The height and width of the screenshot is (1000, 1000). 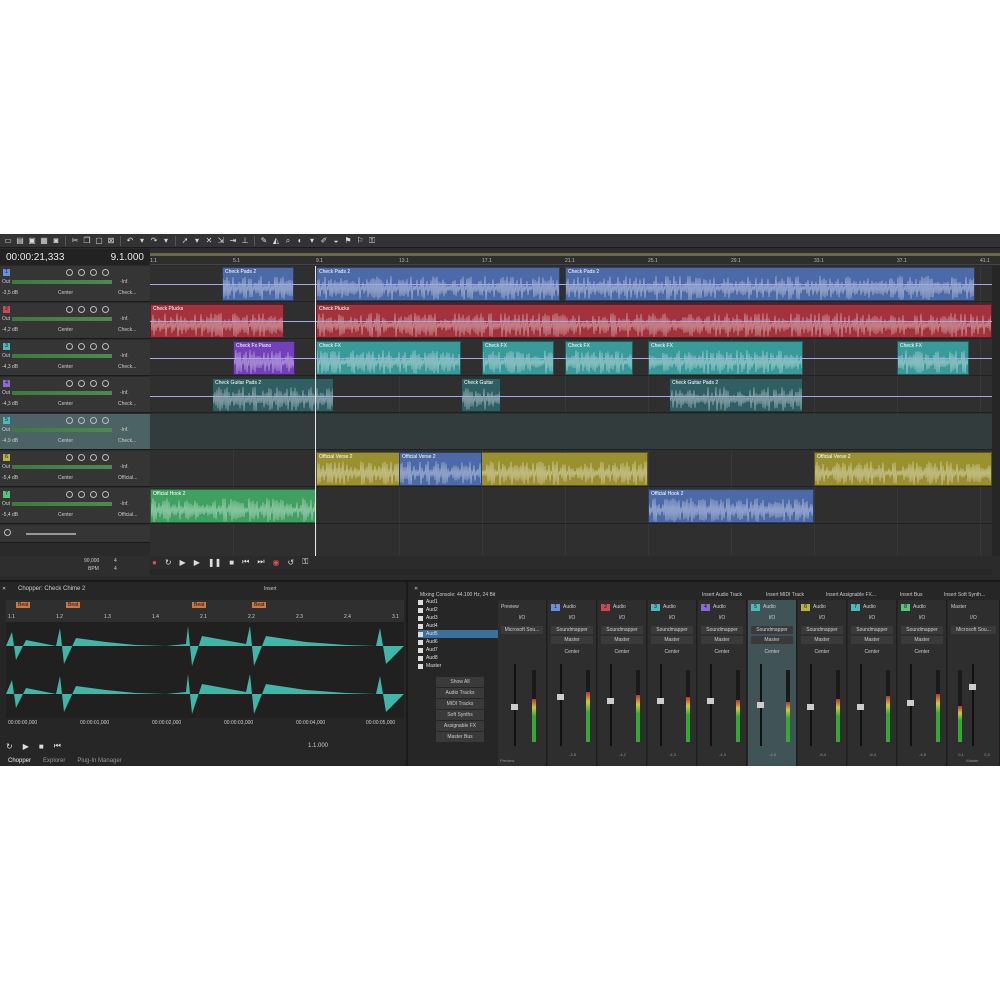 I want to click on tab-explorer: Explorer, so click(x=54, y=761).